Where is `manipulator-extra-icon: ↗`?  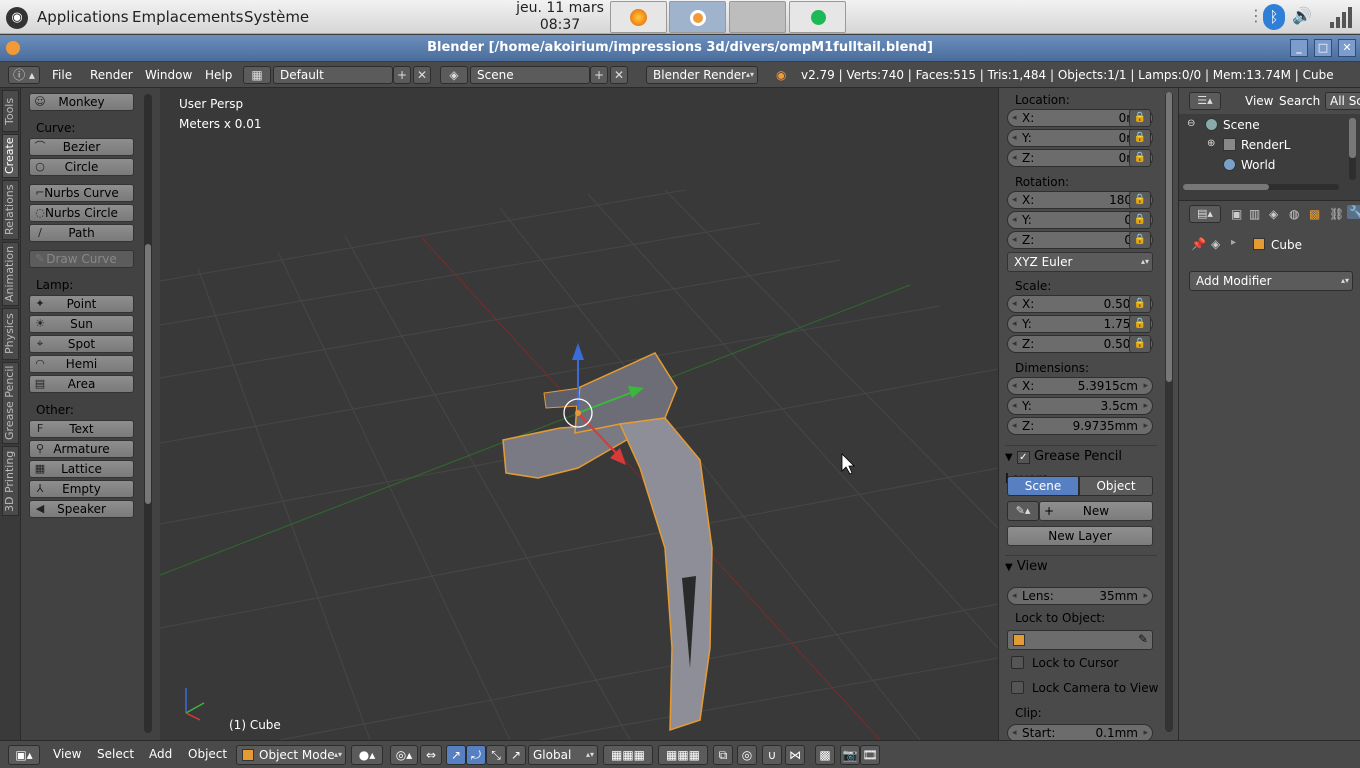
manipulator-extra-icon: ↗ is located at coordinates (516, 755).